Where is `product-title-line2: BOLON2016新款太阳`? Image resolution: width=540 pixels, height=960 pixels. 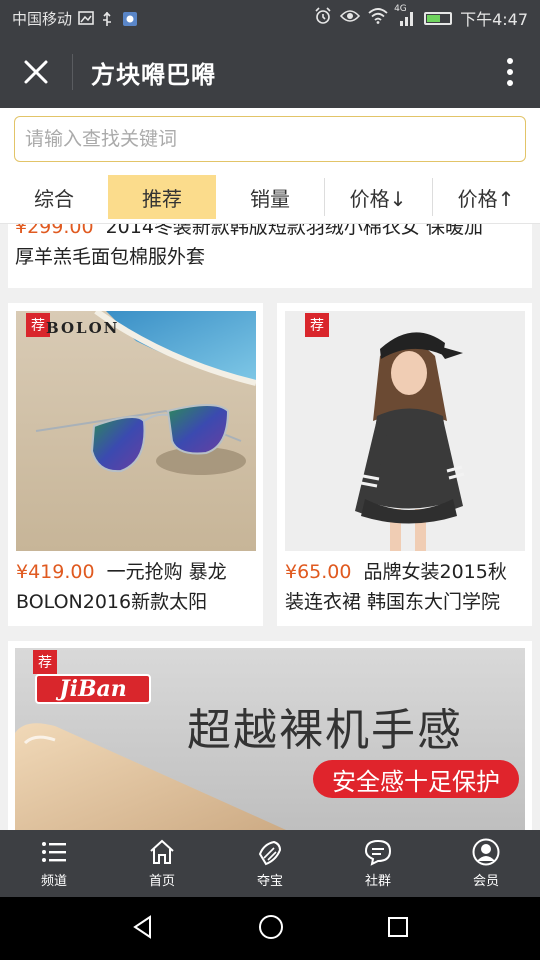
product-title-line2: BOLON2016新款太阳 is located at coordinates (112, 602).